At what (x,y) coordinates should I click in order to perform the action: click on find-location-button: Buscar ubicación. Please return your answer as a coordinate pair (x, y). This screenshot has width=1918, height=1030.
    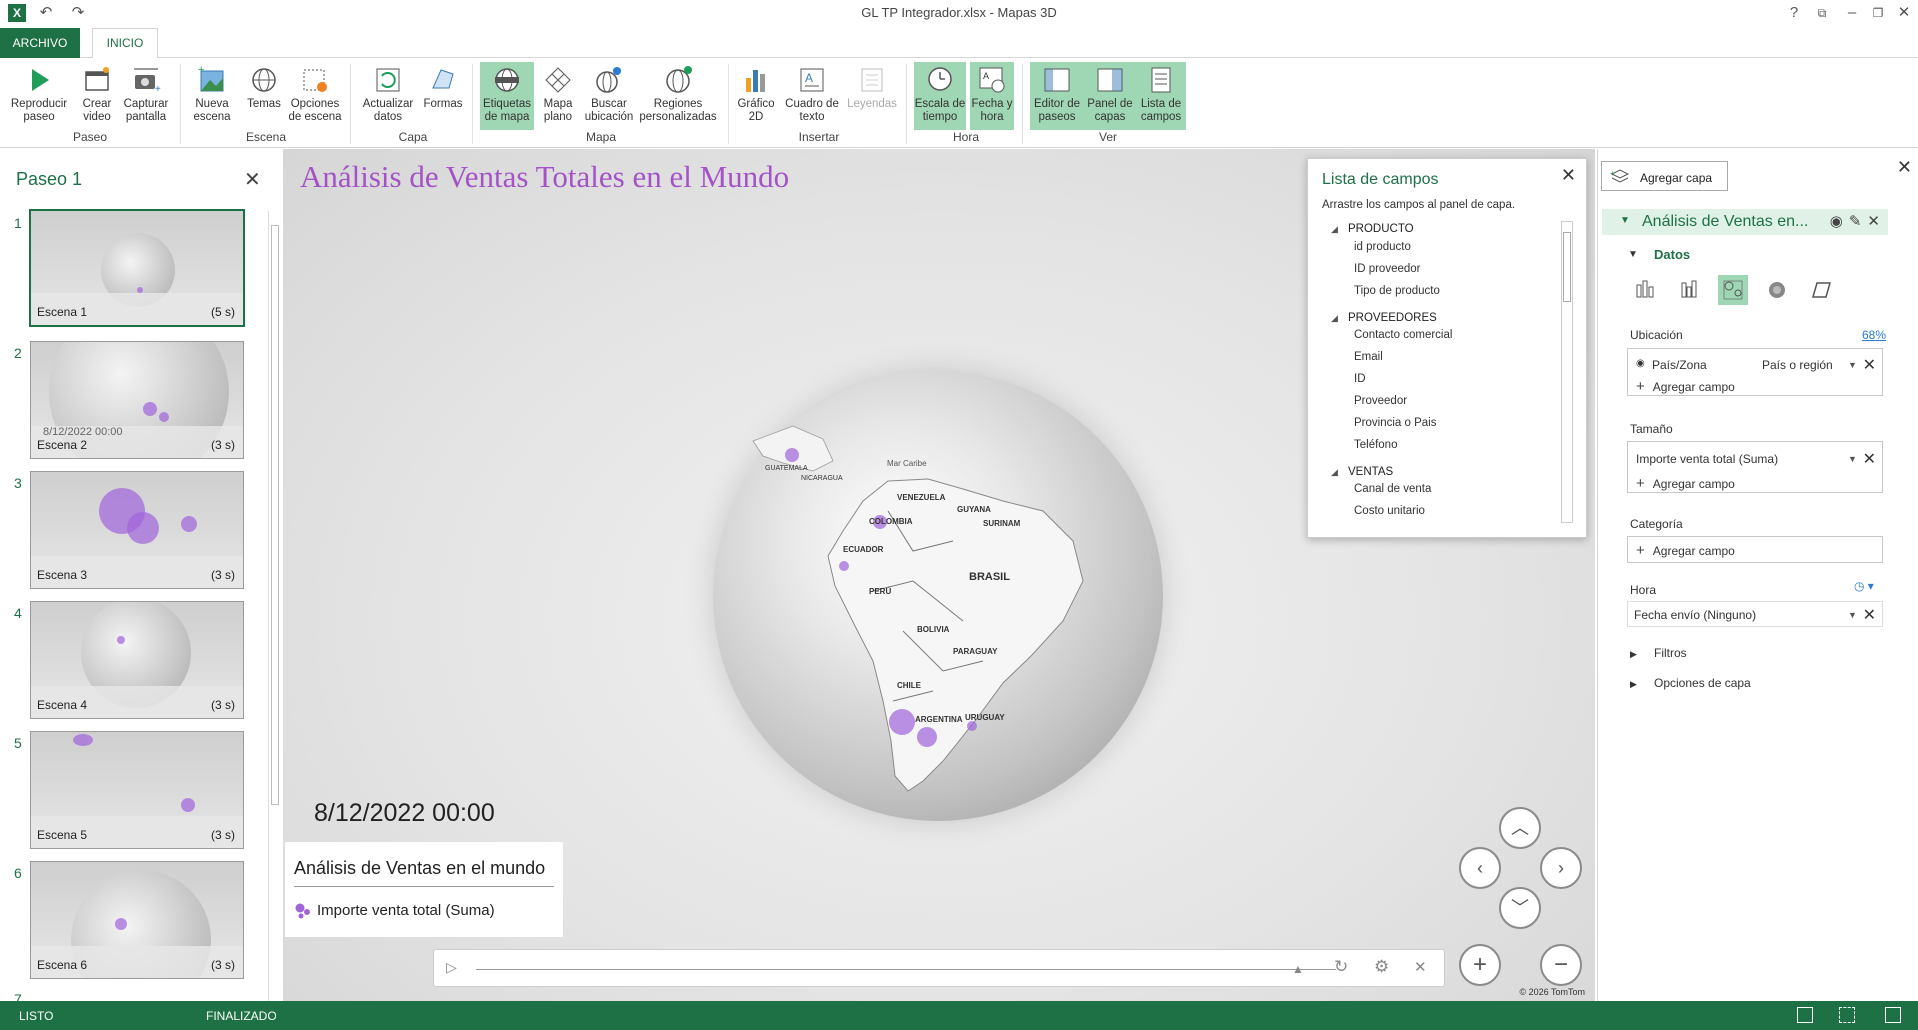
    Looking at the image, I should click on (609, 96).